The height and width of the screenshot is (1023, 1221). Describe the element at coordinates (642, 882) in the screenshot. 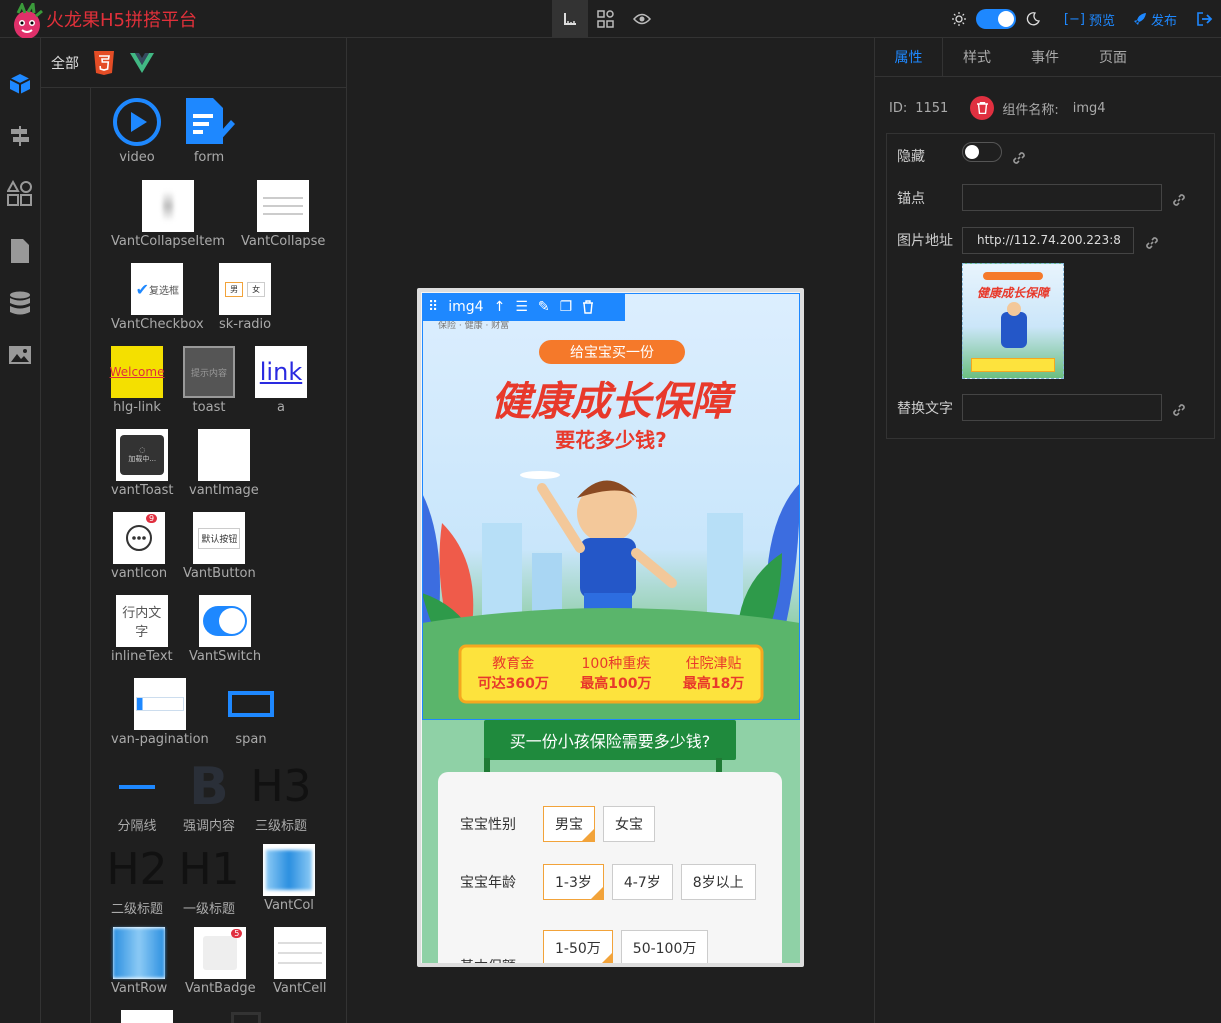

I see `option-age-4-7: 4-7岁` at that location.